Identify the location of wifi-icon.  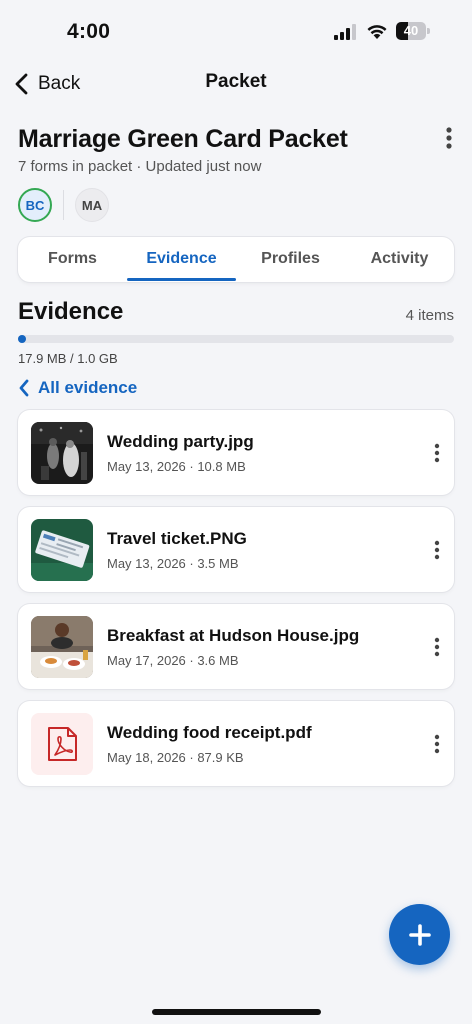
(377, 32).